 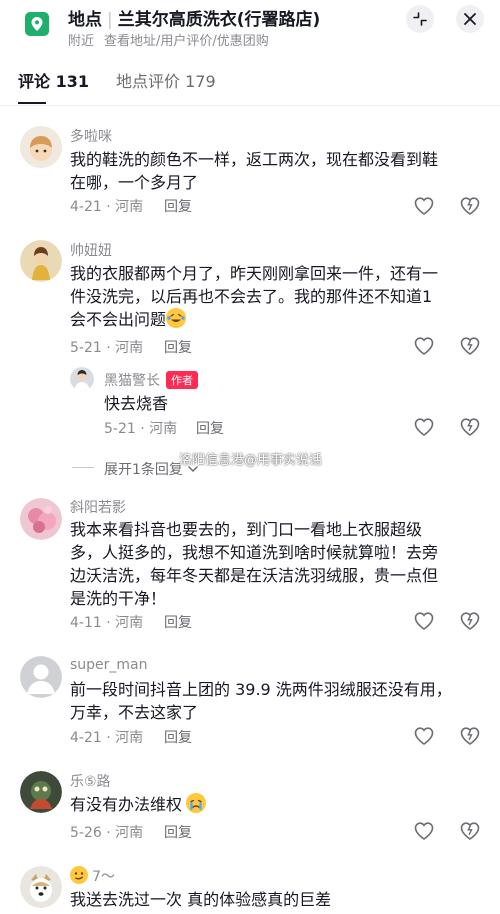 I want to click on comment-meta: 5-21 · 河南, so click(x=107, y=348).